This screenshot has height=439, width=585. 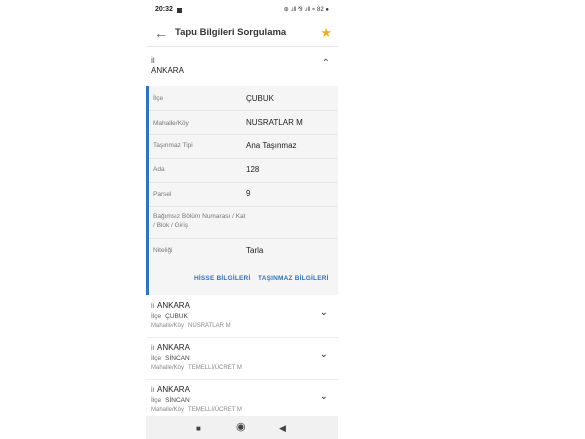 What do you see at coordinates (167, 70) in the screenshot?
I see `il-value: ANKARA` at bounding box center [167, 70].